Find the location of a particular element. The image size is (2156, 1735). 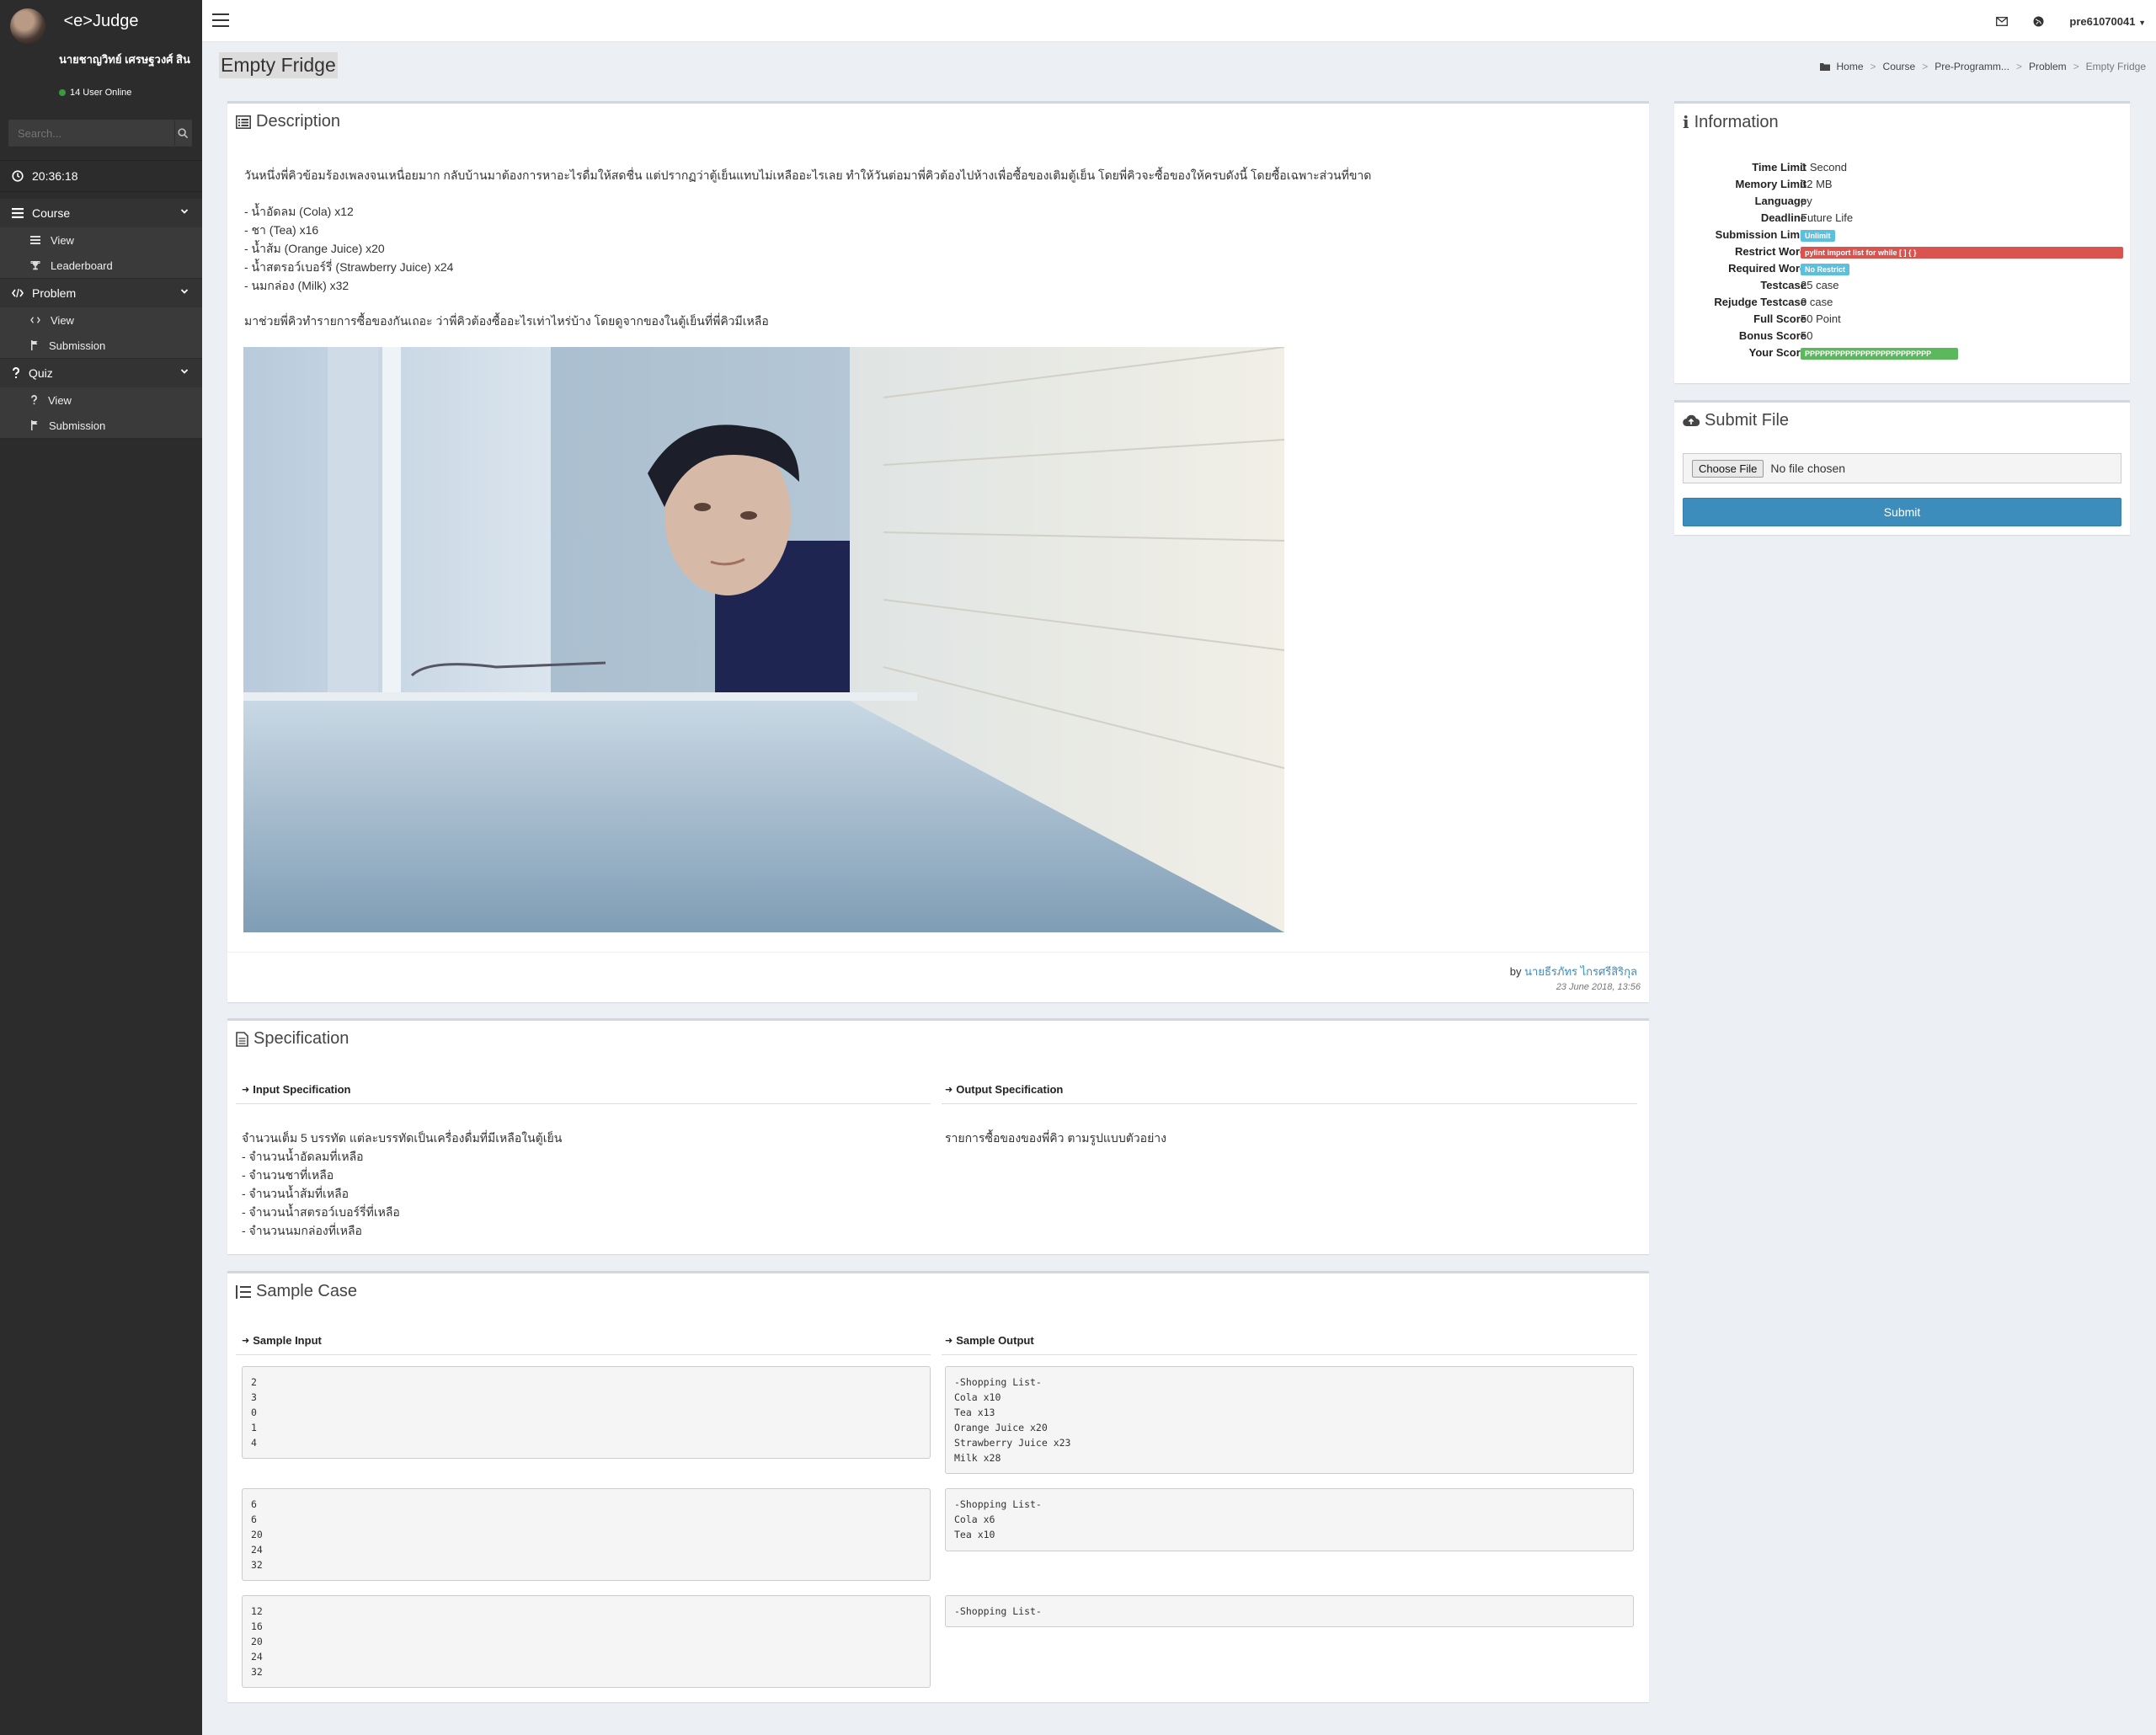

info-value: 1 Second is located at coordinates (1824, 167).